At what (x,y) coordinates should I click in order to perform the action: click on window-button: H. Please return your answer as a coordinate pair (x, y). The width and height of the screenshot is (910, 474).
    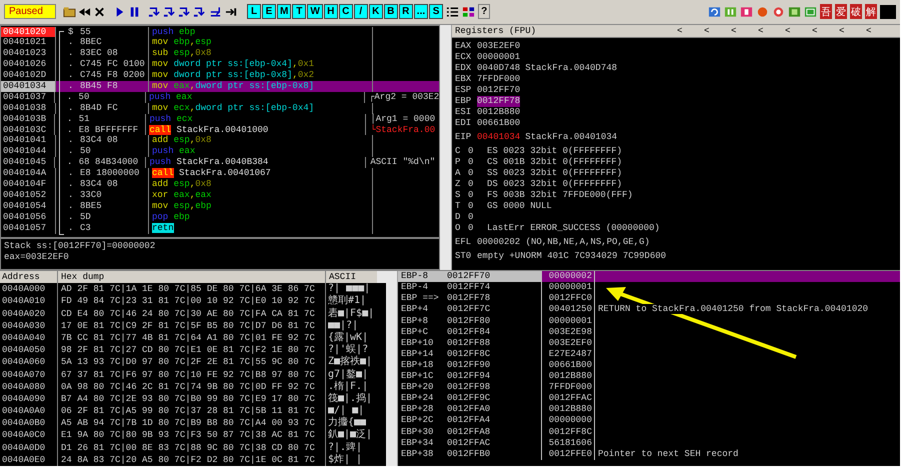
    Looking at the image, I should click on (331, 12).